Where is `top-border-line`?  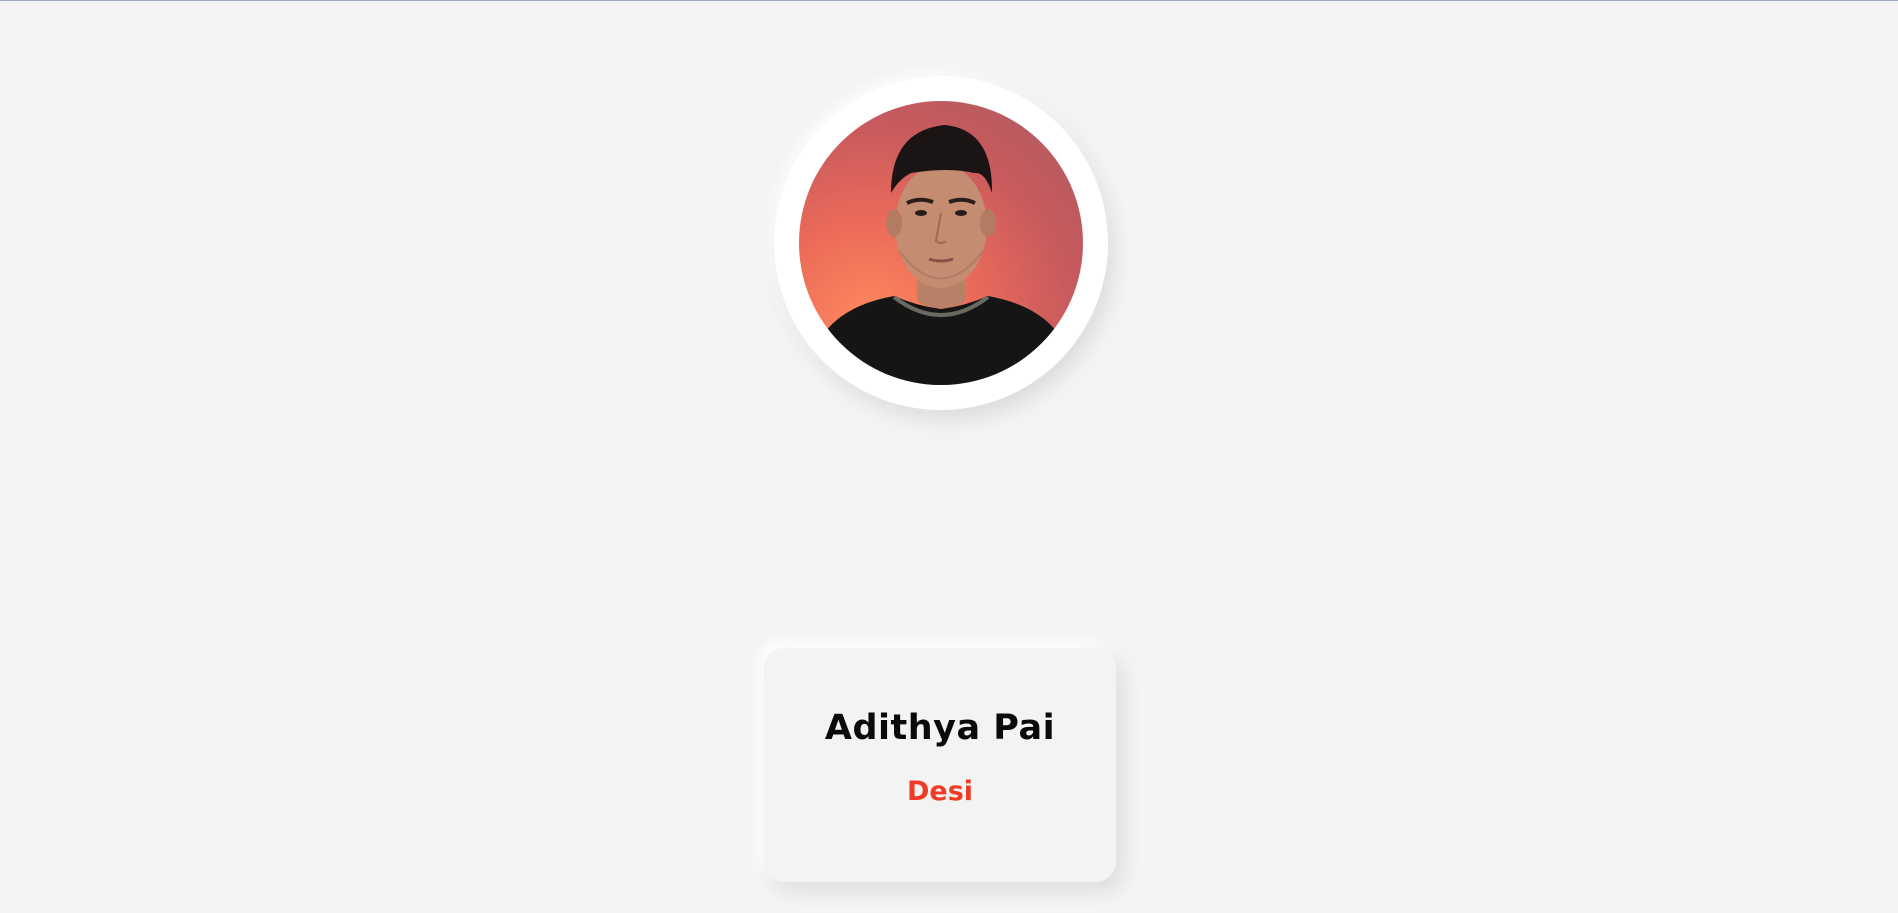
top-border-line is located at coordinates (949, 0).